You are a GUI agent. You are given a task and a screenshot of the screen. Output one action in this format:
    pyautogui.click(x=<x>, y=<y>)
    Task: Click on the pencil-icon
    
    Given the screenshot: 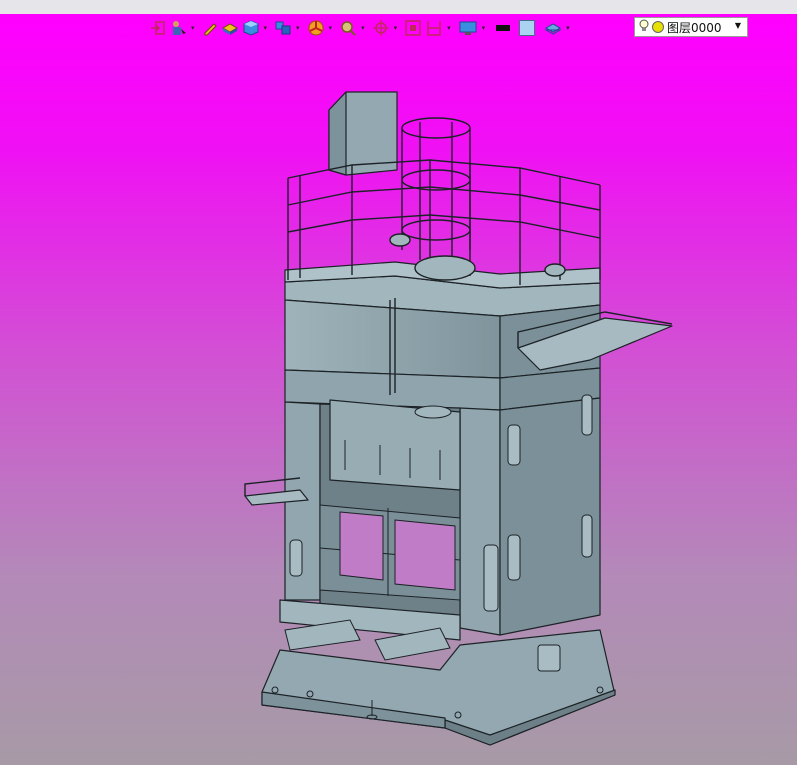 What is the action you would take?
    pyautogui.click(x=210, y=28)
    